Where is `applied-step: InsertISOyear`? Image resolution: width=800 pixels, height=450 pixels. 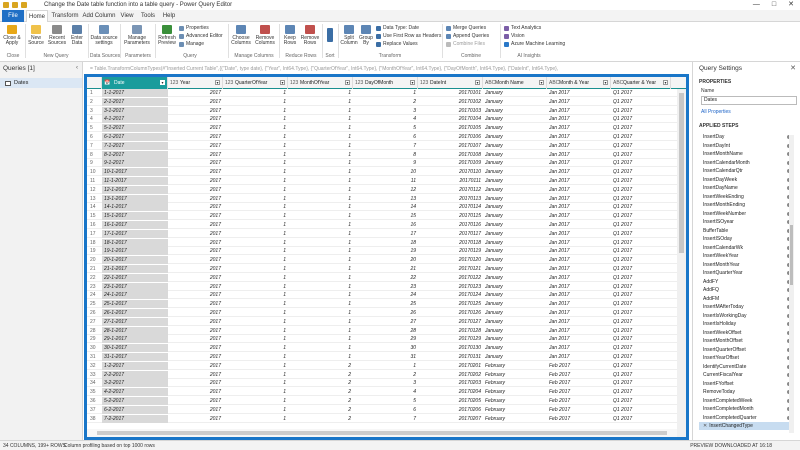
applied-step: InsertISOyear is located at coordinates (745, 222).